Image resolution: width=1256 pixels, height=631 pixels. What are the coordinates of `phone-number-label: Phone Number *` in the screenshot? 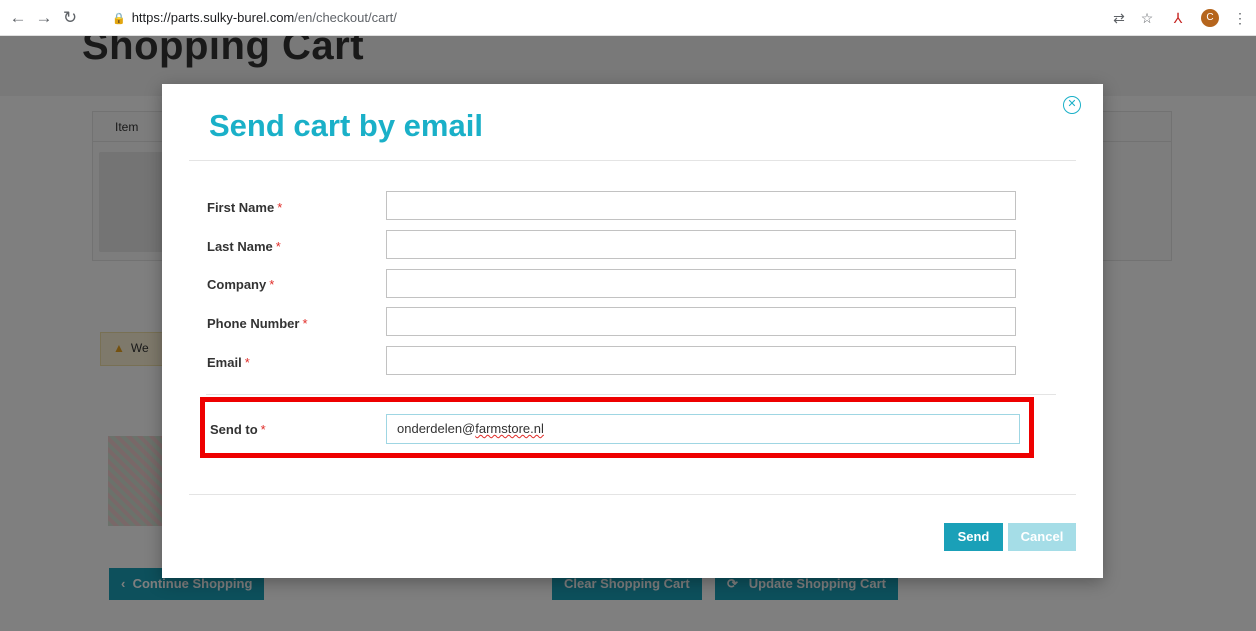 It's located at (257, 323).